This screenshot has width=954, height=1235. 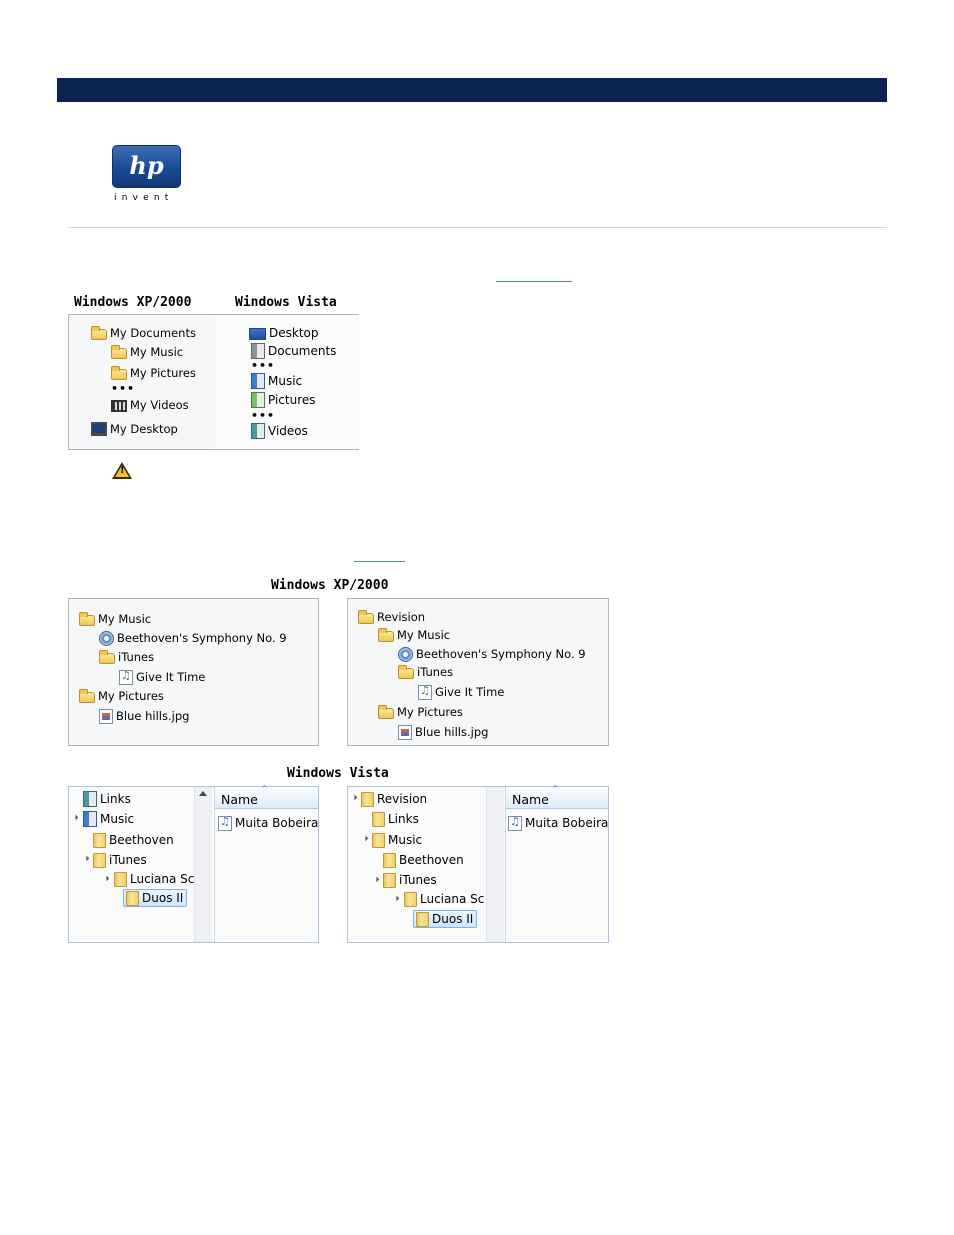 I want to click on figure1-col-xp: Windows XP/2000, so click(x=133, y=302).